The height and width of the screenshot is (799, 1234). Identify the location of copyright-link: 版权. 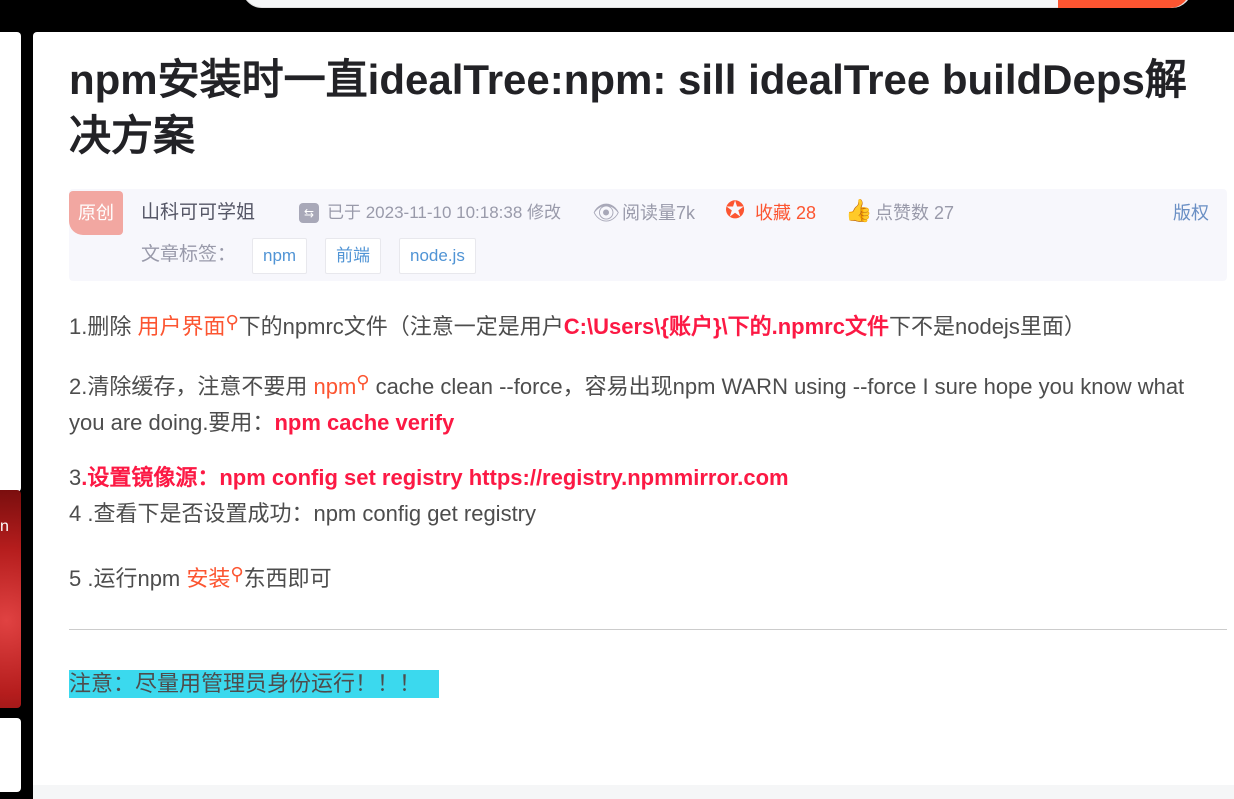
(1191, 213).